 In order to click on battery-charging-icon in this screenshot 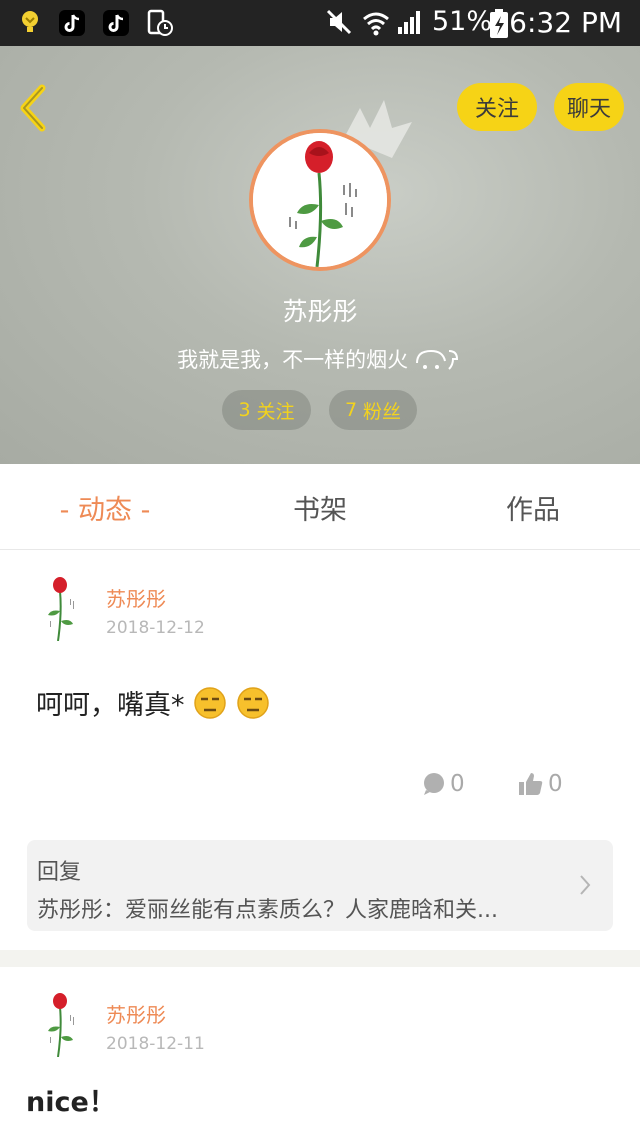, I will do `click(499, 23)`.